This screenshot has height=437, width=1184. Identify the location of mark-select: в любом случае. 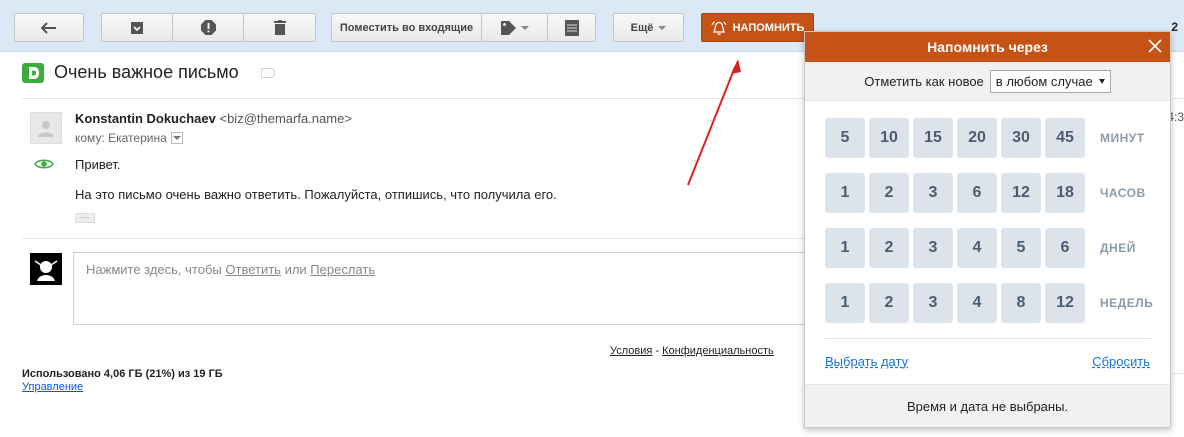
(1050, 81).